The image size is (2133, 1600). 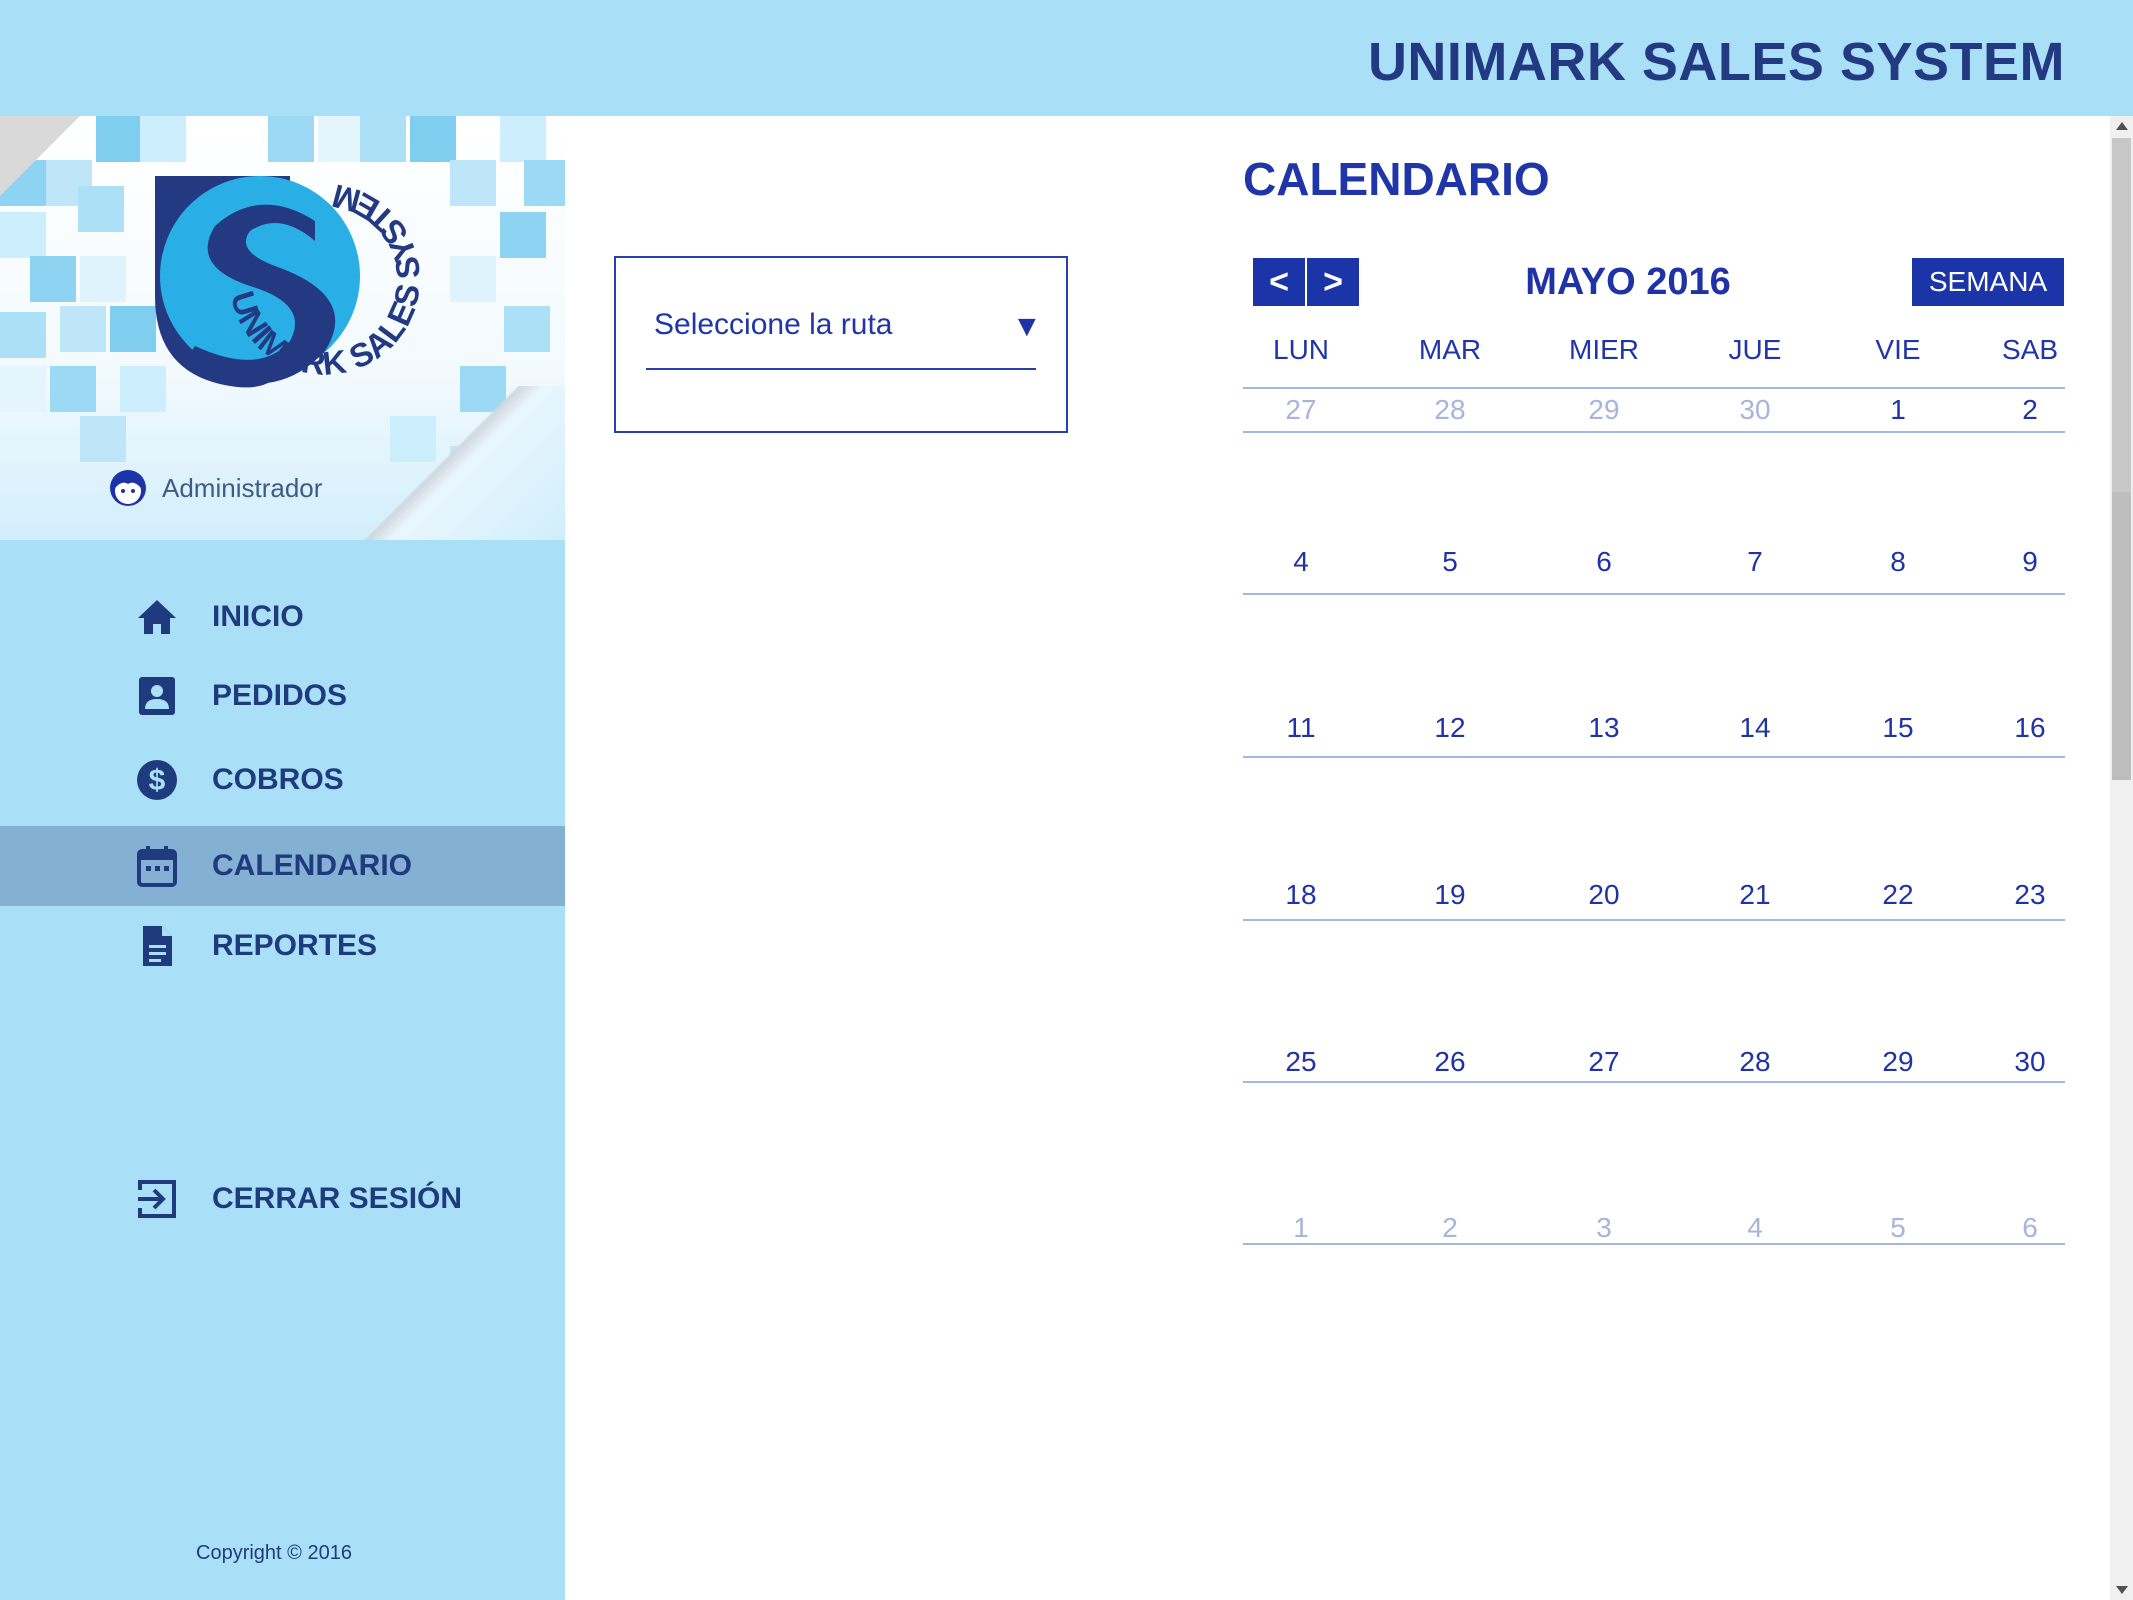 I want to click on calendar-day: 26, so click(x=1449, y=1062).